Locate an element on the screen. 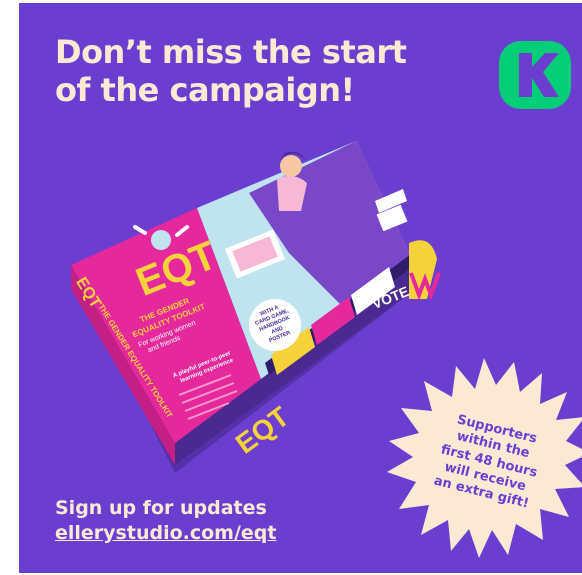 The height and width of the screenshot is (575, 582). signup-url-link: ellerystudio.com/eqt is located at coordinates (165, 533).